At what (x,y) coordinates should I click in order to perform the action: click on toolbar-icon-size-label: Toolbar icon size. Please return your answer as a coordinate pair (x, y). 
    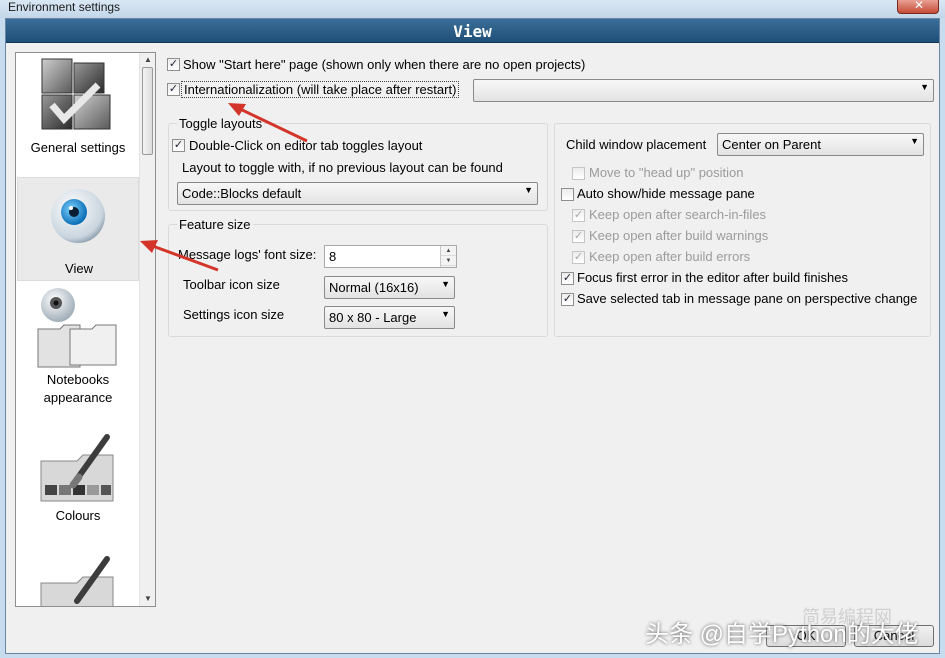
    Looking at the image, I should click on (231, 284).